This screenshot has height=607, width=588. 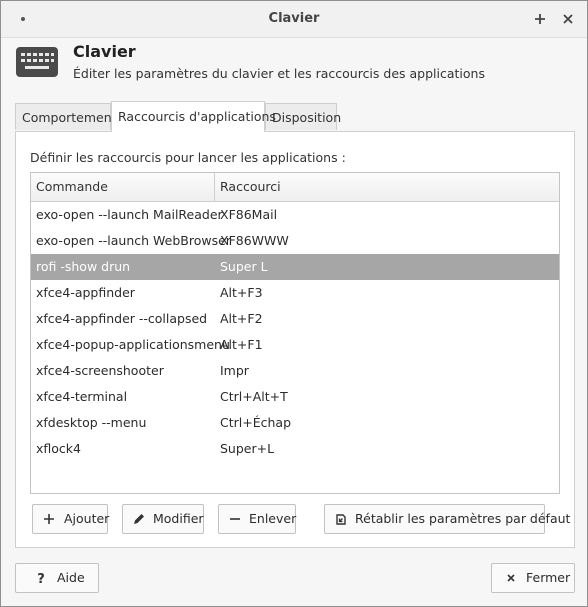 What do you see at coordinates (295, 319) in the screenshot?
I see `table-row: xfce4-appfinder --collapsed Alt+F2` at bounding box center [295, 319].